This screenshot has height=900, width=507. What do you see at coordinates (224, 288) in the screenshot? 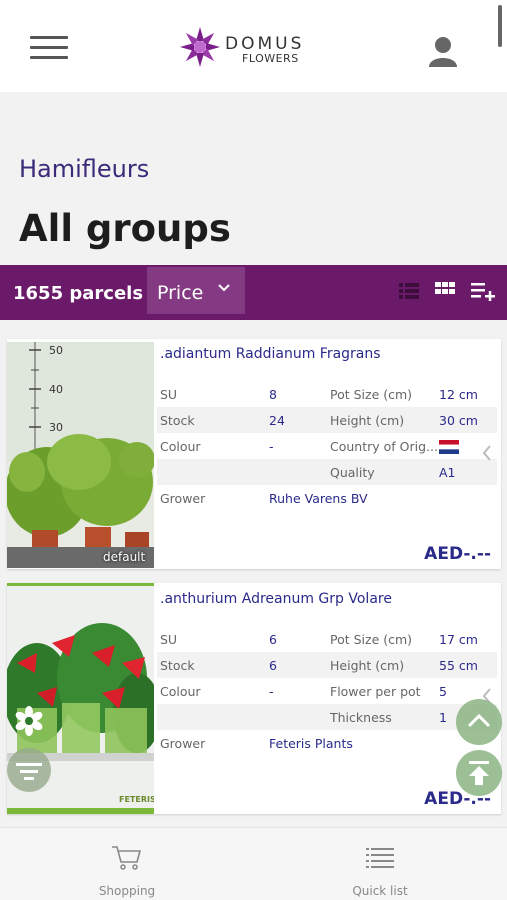
I see `chevron-down-icon` at bounding box center [224, 288].